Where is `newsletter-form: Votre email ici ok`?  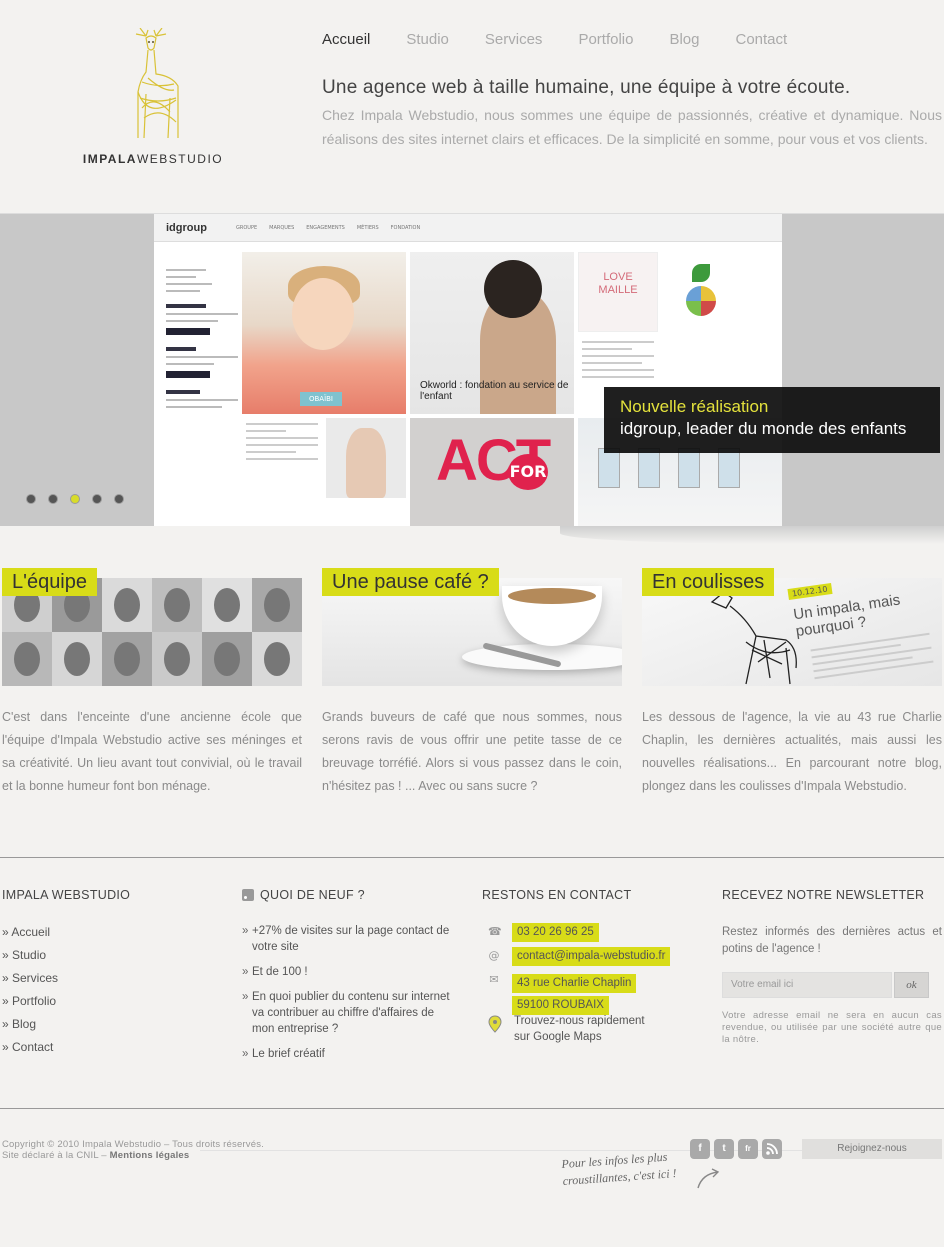
newsletter-form: Votre email ici ok is located at coordinates (825, 985).